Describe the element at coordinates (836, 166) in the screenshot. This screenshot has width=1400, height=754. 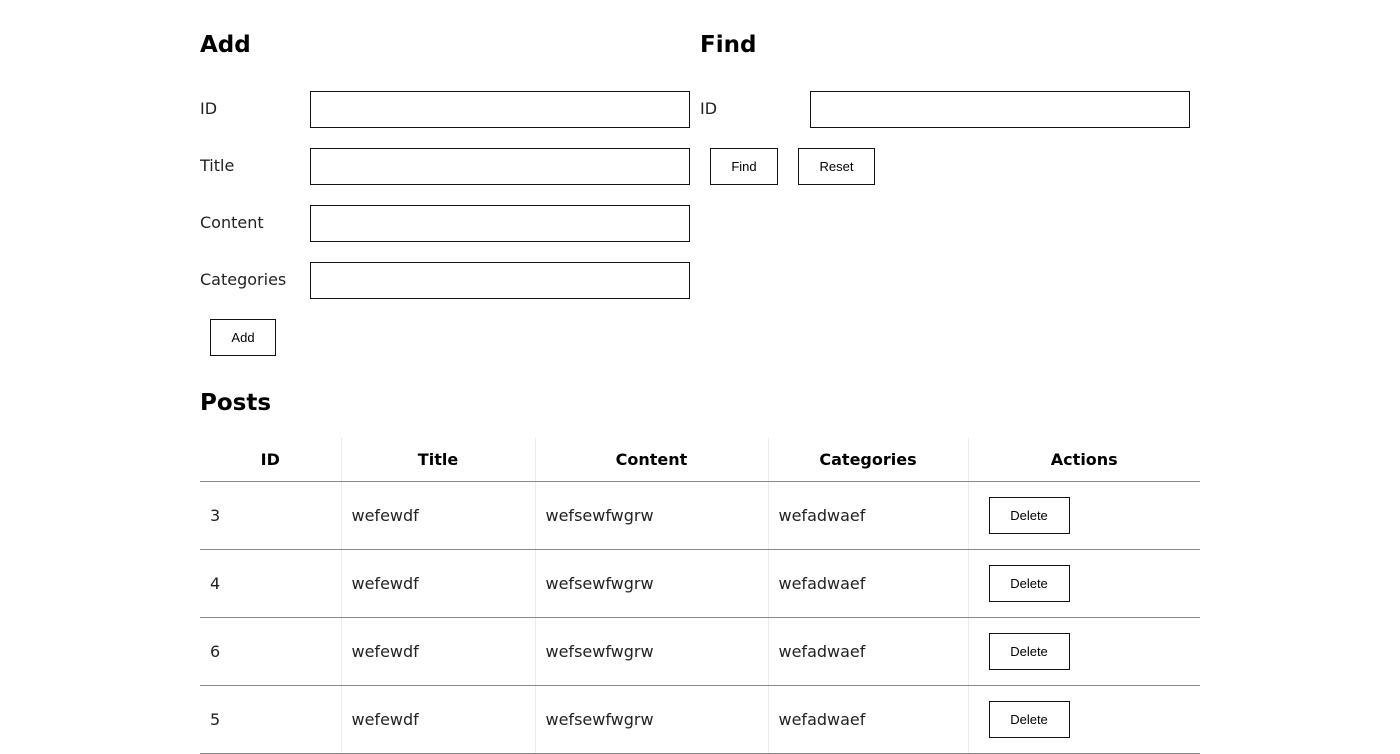
I see `reset-button: Reset` at that location.